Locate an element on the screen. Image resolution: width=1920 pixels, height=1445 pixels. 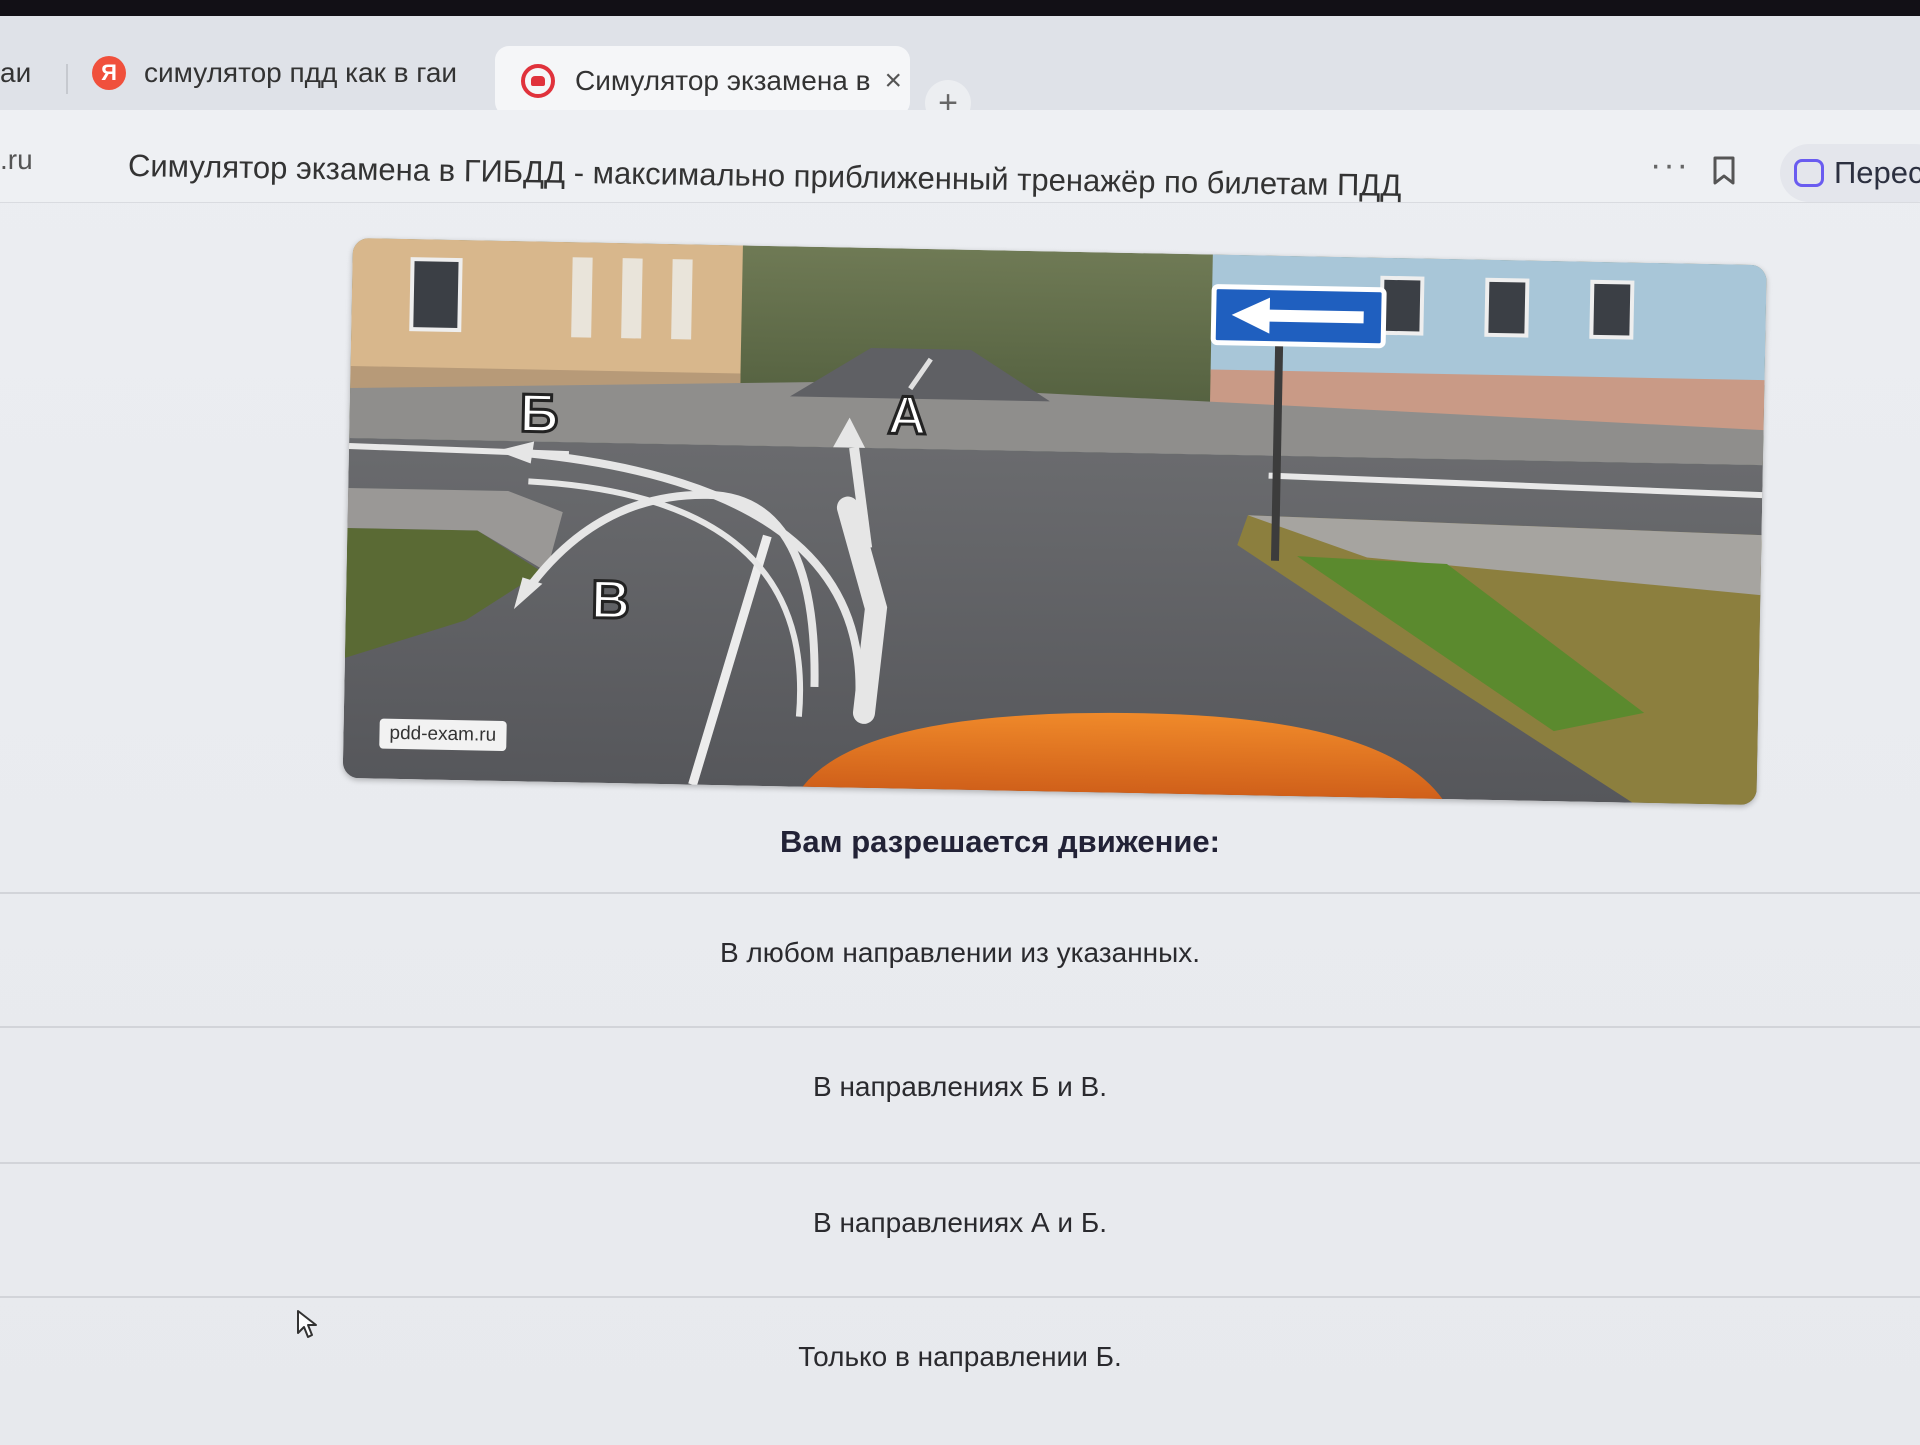
tab-label: аи is located at coordinates (16, 72).